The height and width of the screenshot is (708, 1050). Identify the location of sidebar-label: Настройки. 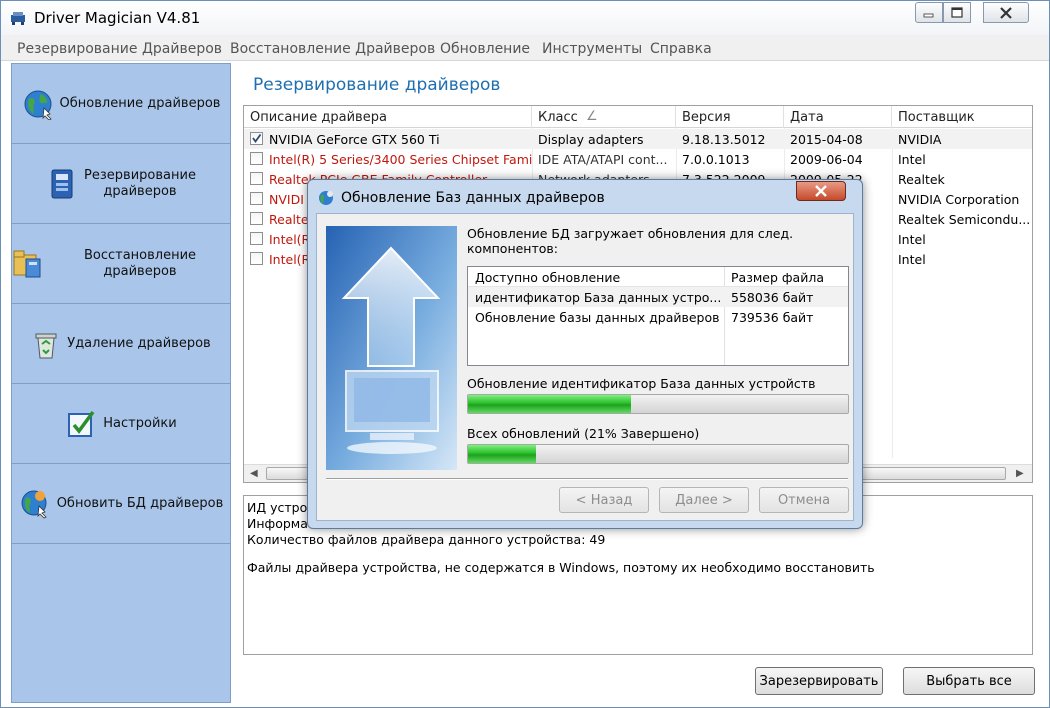
(140, 423).